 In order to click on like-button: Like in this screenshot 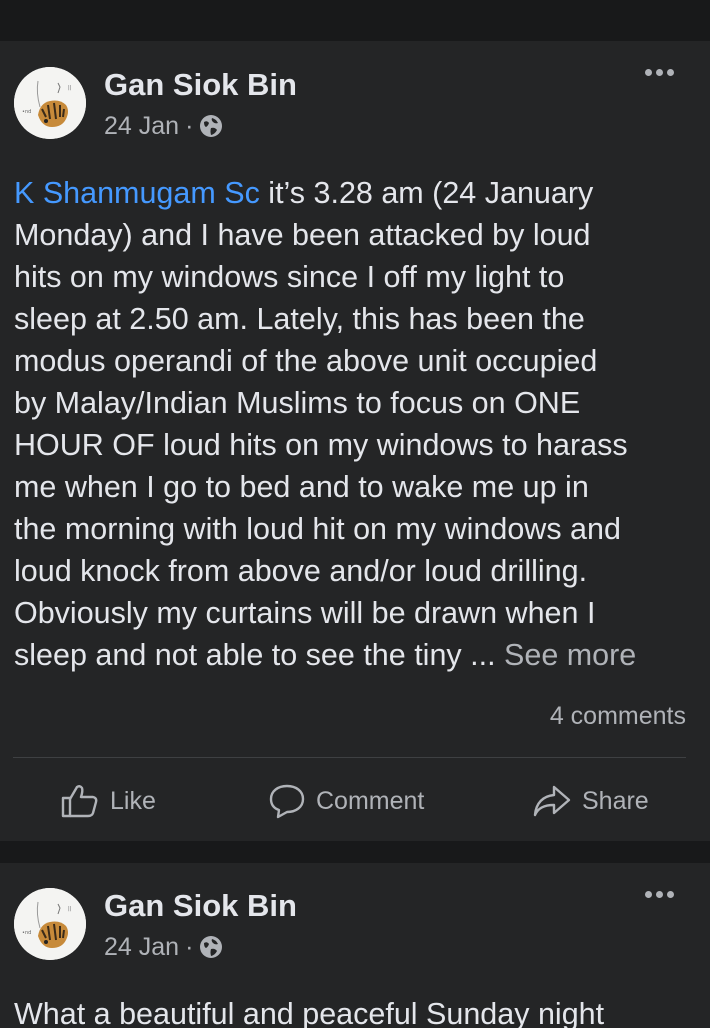, I will do `click(108, 801)`.